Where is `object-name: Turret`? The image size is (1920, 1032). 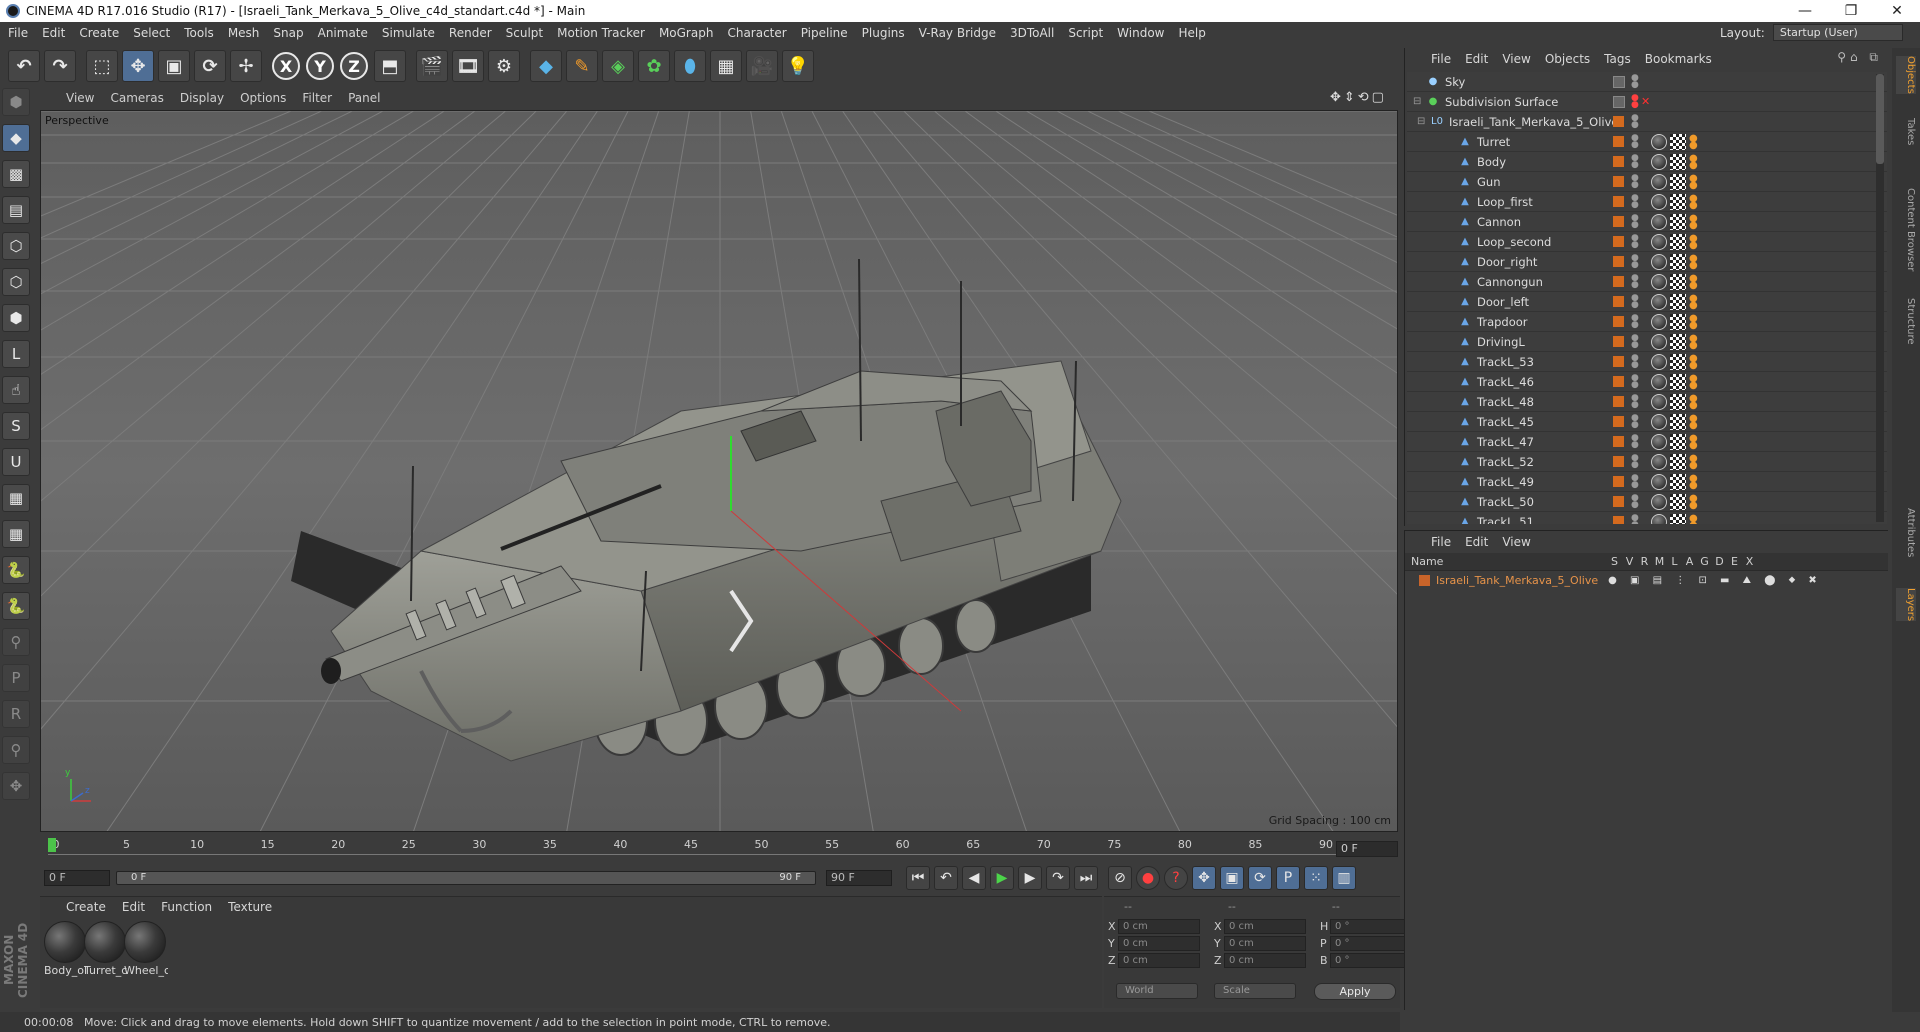
object-name: Turret is located at coordinates (1493, 142).